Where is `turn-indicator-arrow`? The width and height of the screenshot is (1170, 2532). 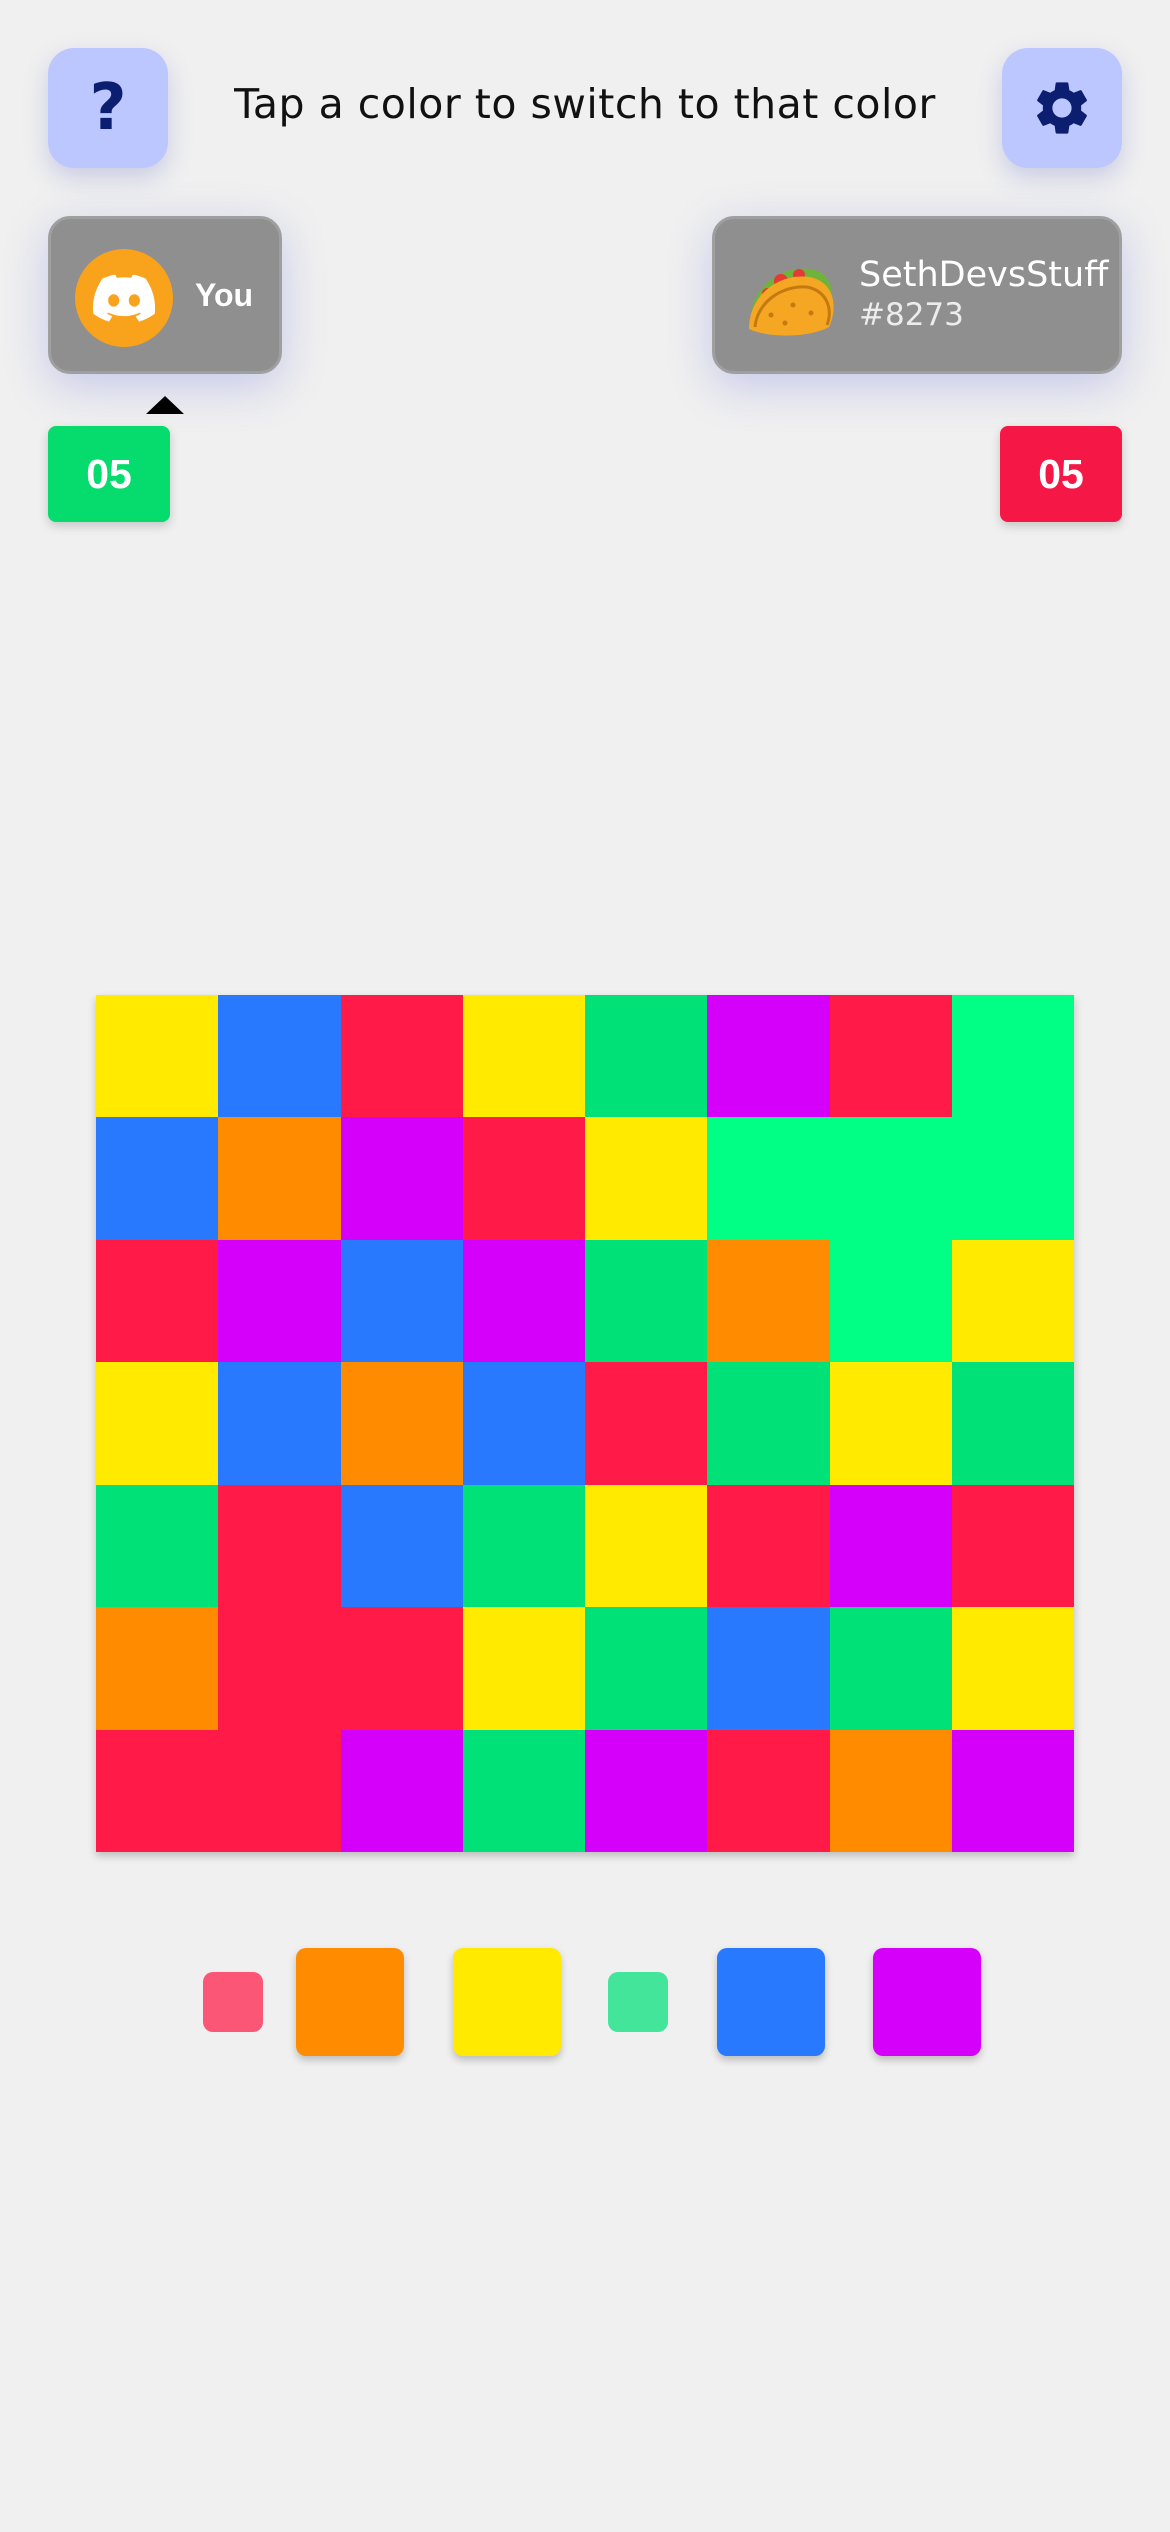
turn-indicator-arrow is located at coordinates (165, 405).